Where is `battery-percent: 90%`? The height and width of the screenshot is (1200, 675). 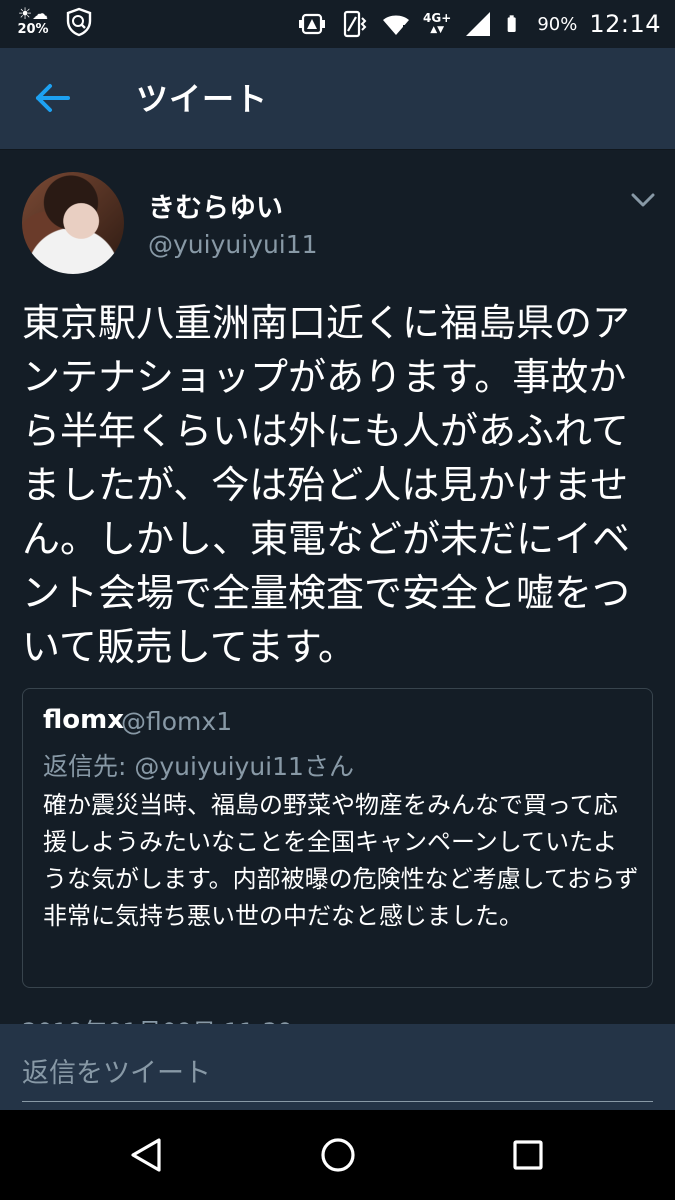 battery-percent: 90% is located at coordinates (557, 24).